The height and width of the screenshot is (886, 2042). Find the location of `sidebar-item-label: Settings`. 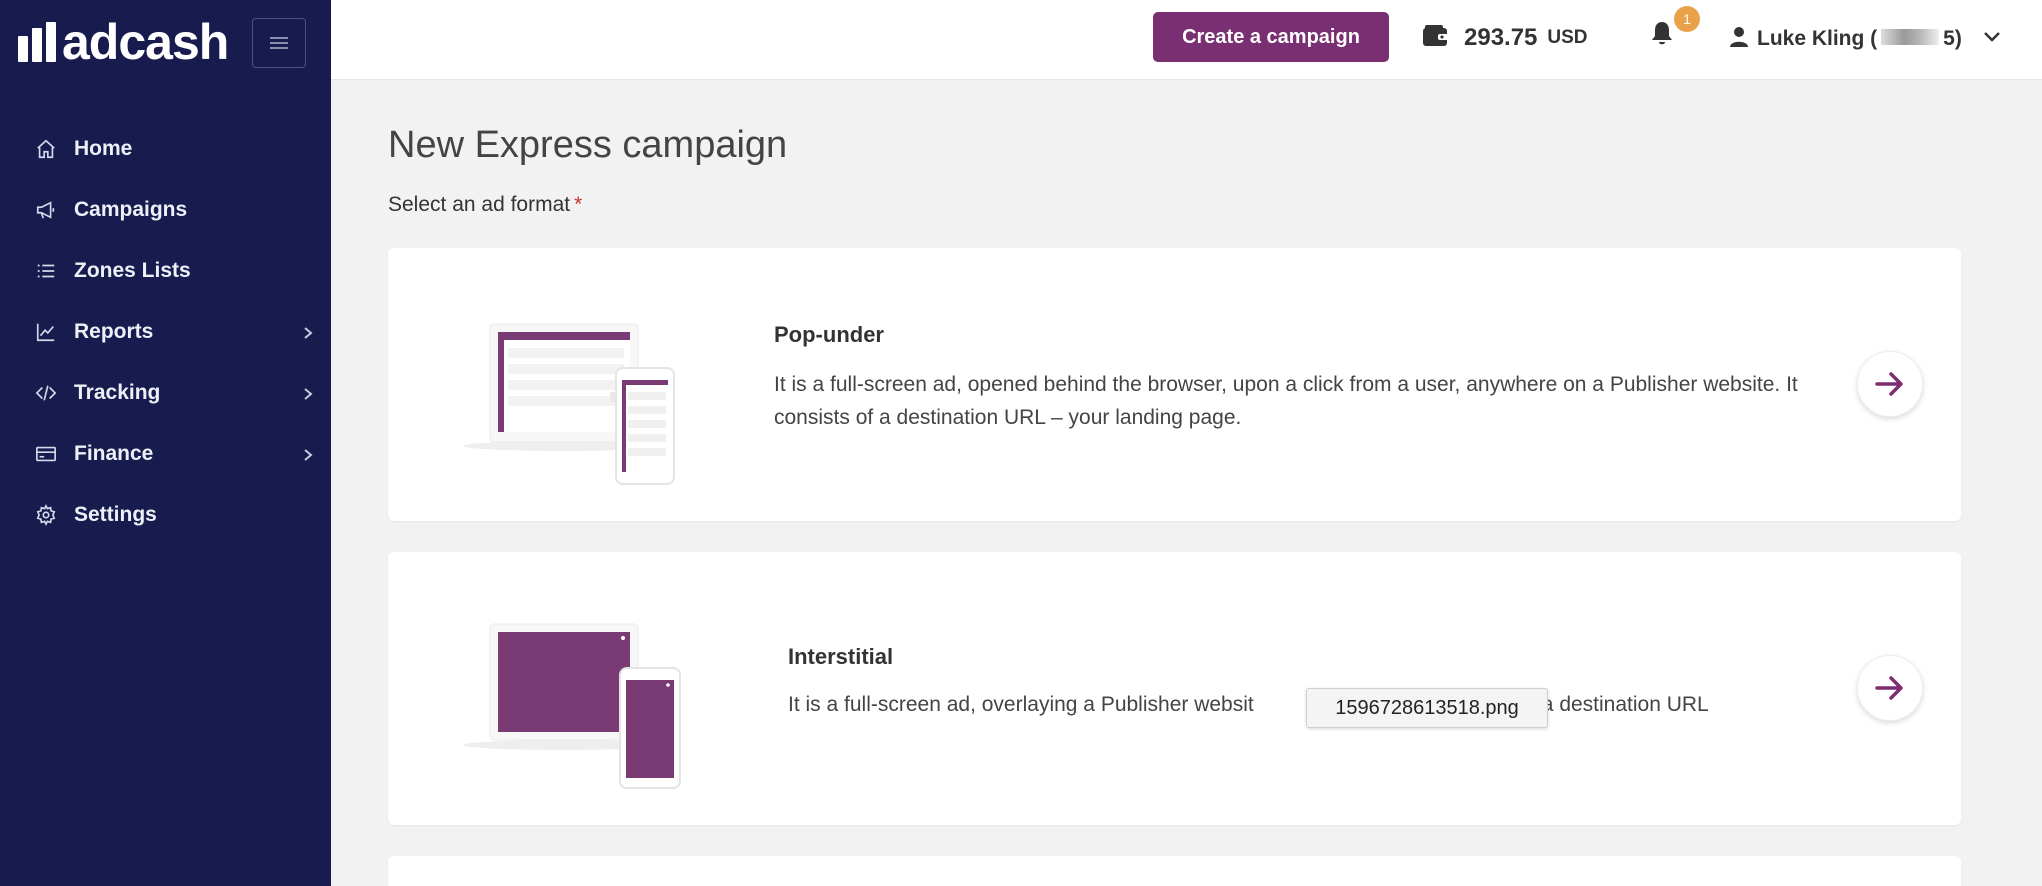

sidebar-item-label: Settings is located at coordinates (115, 514).